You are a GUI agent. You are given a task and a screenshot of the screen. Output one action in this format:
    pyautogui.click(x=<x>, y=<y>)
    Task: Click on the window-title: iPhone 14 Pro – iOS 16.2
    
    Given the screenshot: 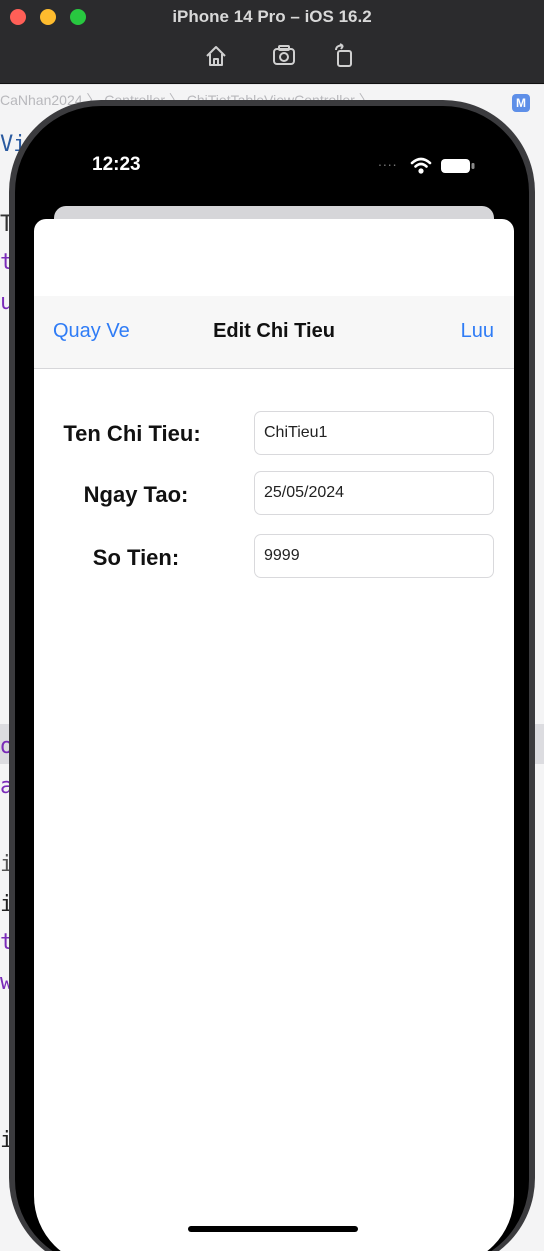 What is the action you would take?
    pyautogui.click(x=272, y=16)
    